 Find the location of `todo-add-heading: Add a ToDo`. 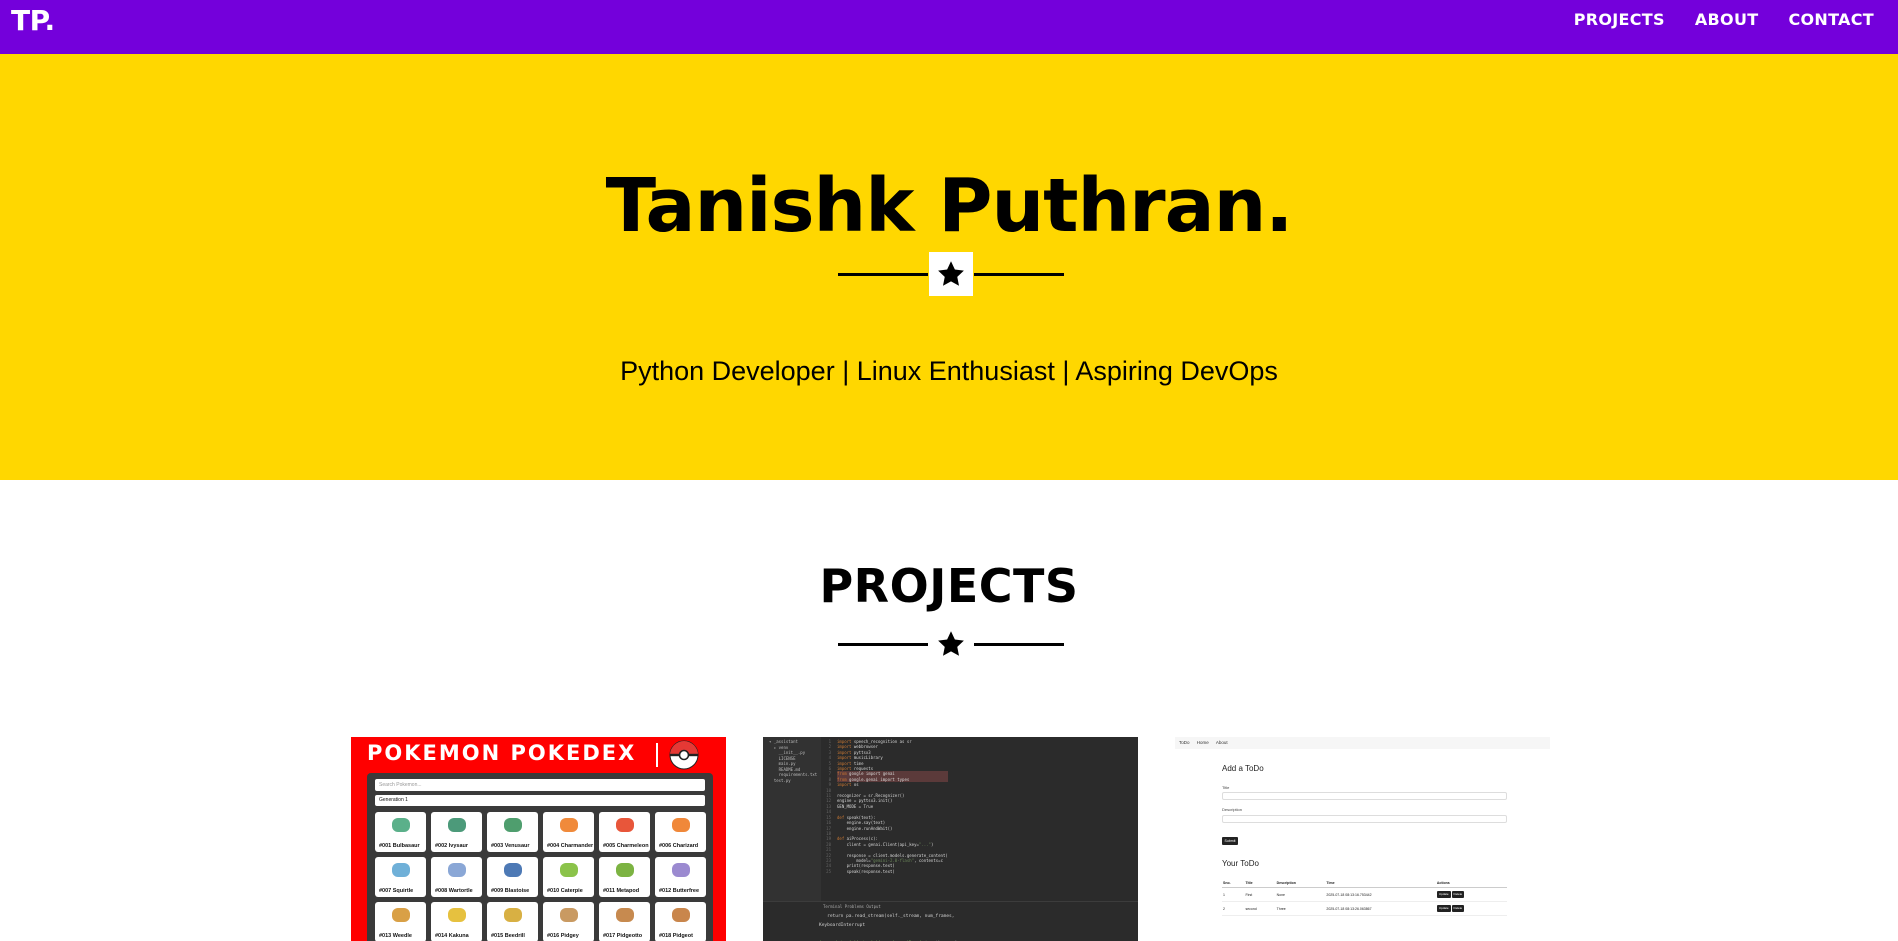

todo-add-heading: Add a ToDo is located at coordinates (1243, 768).